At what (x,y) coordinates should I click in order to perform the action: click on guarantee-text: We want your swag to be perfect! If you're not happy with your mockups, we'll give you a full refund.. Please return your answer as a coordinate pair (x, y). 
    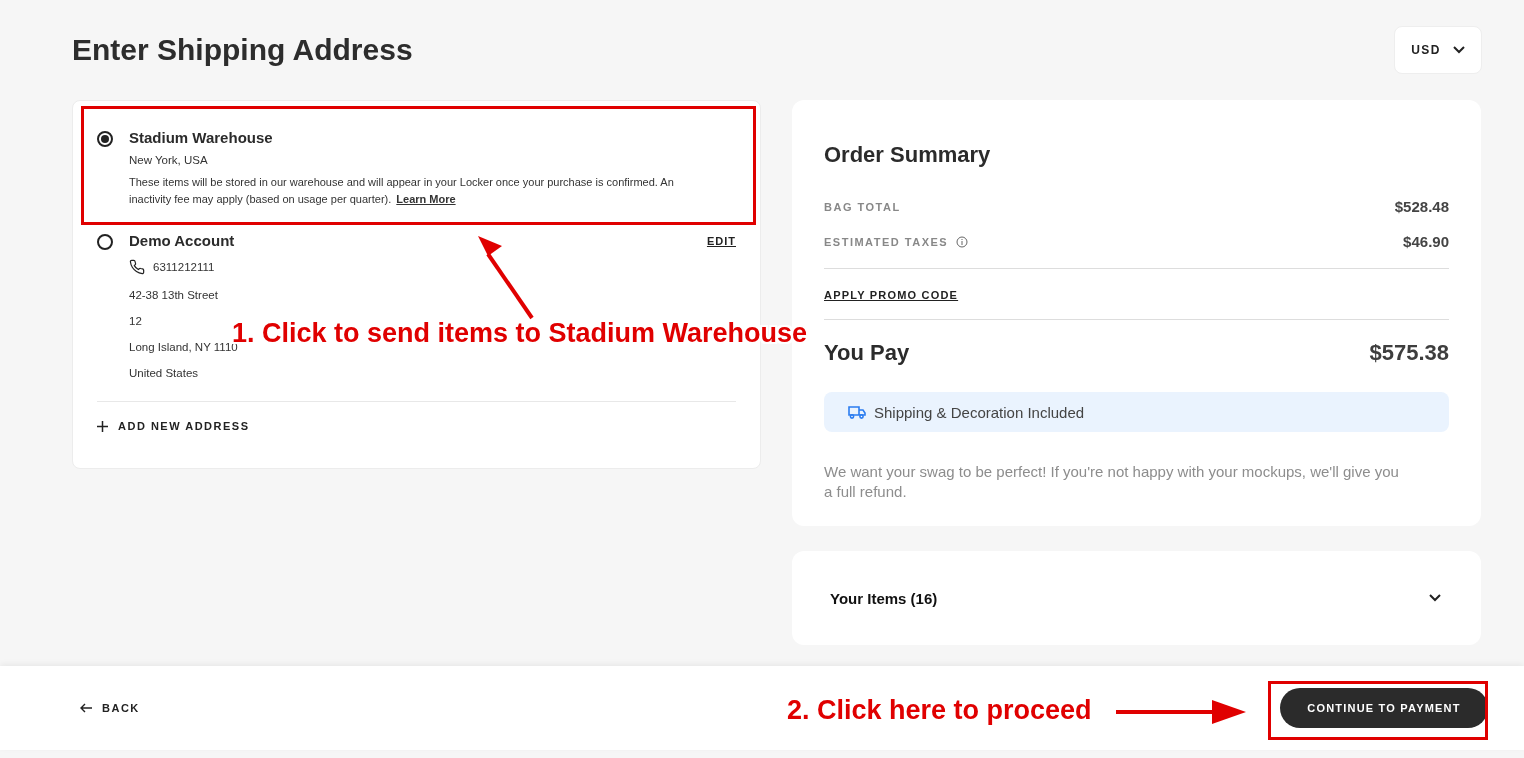
    Looking at the image, I should click on (1112, 482).